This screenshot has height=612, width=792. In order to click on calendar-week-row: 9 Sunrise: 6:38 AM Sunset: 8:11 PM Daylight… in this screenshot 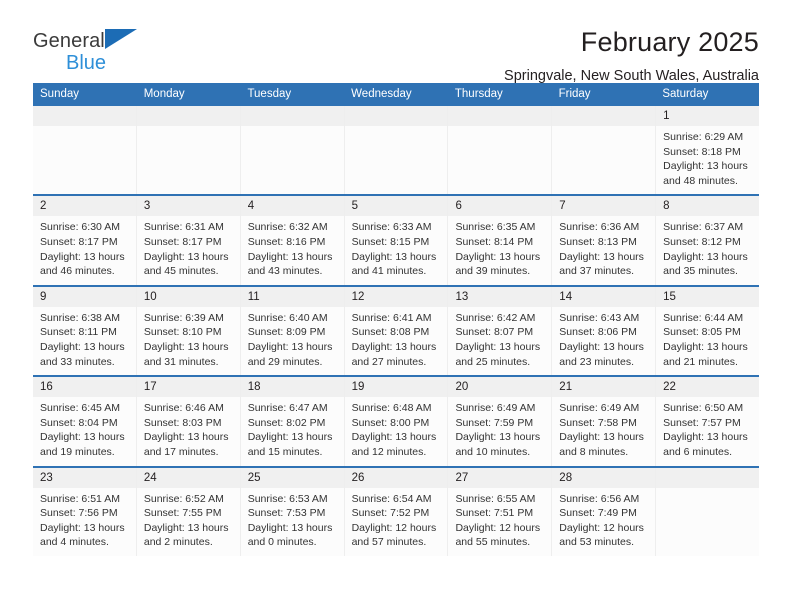, I will do `click(396, 332)`.